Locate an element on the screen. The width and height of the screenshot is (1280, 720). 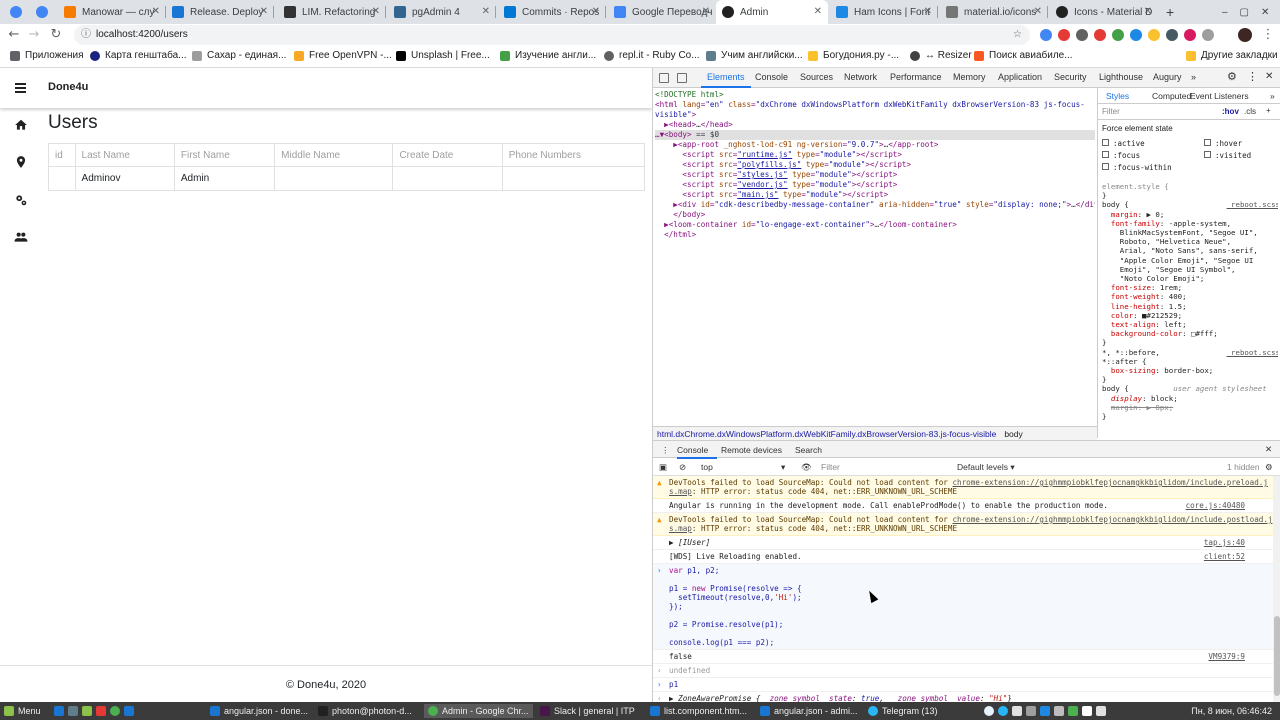
devtools-tab-augury: Augury is located at coordinates (1167, 77).